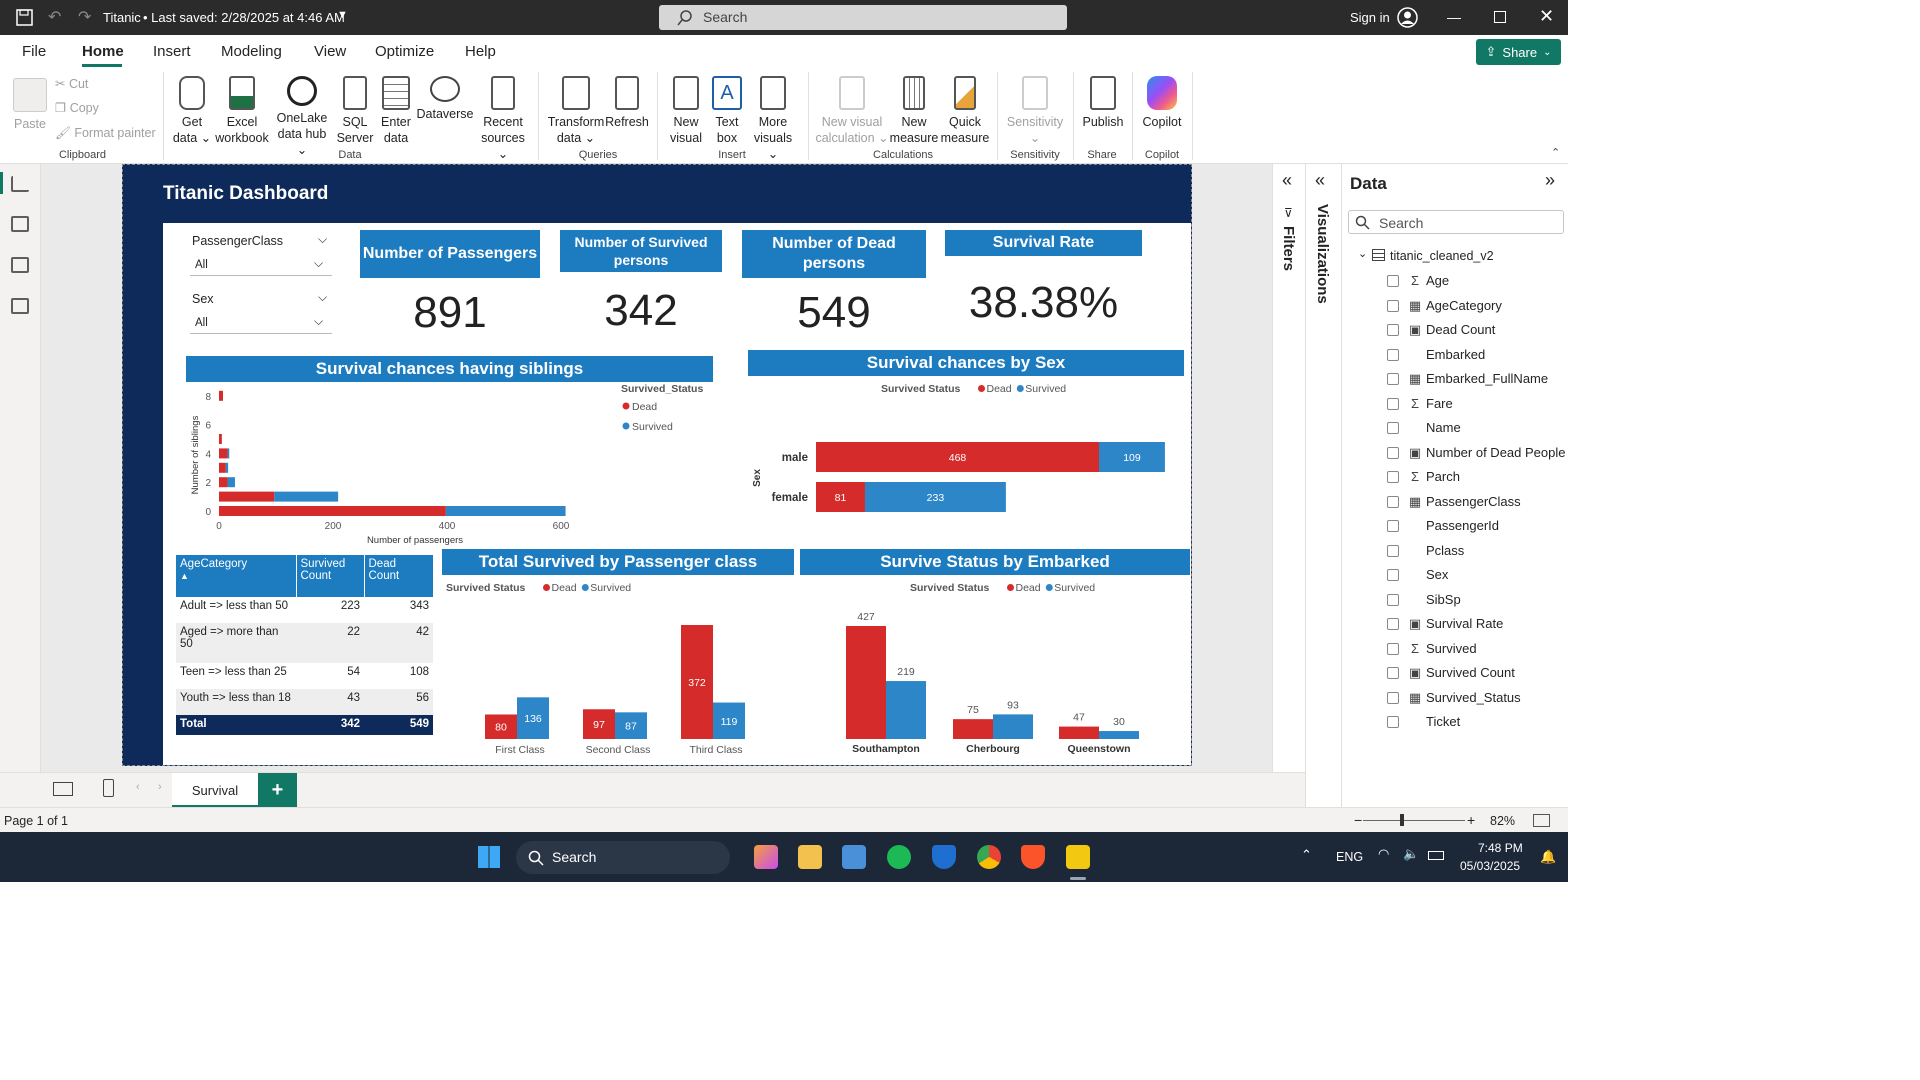  What do you see at coordinates (1546, 16) in the screenshot?
I see `close-icon: ✕` at bounding box center [1546, 16].